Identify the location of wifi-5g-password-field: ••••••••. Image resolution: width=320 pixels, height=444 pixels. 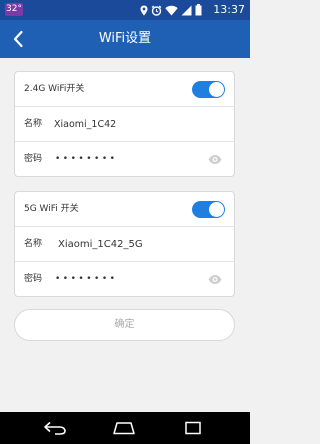
(86, 279).